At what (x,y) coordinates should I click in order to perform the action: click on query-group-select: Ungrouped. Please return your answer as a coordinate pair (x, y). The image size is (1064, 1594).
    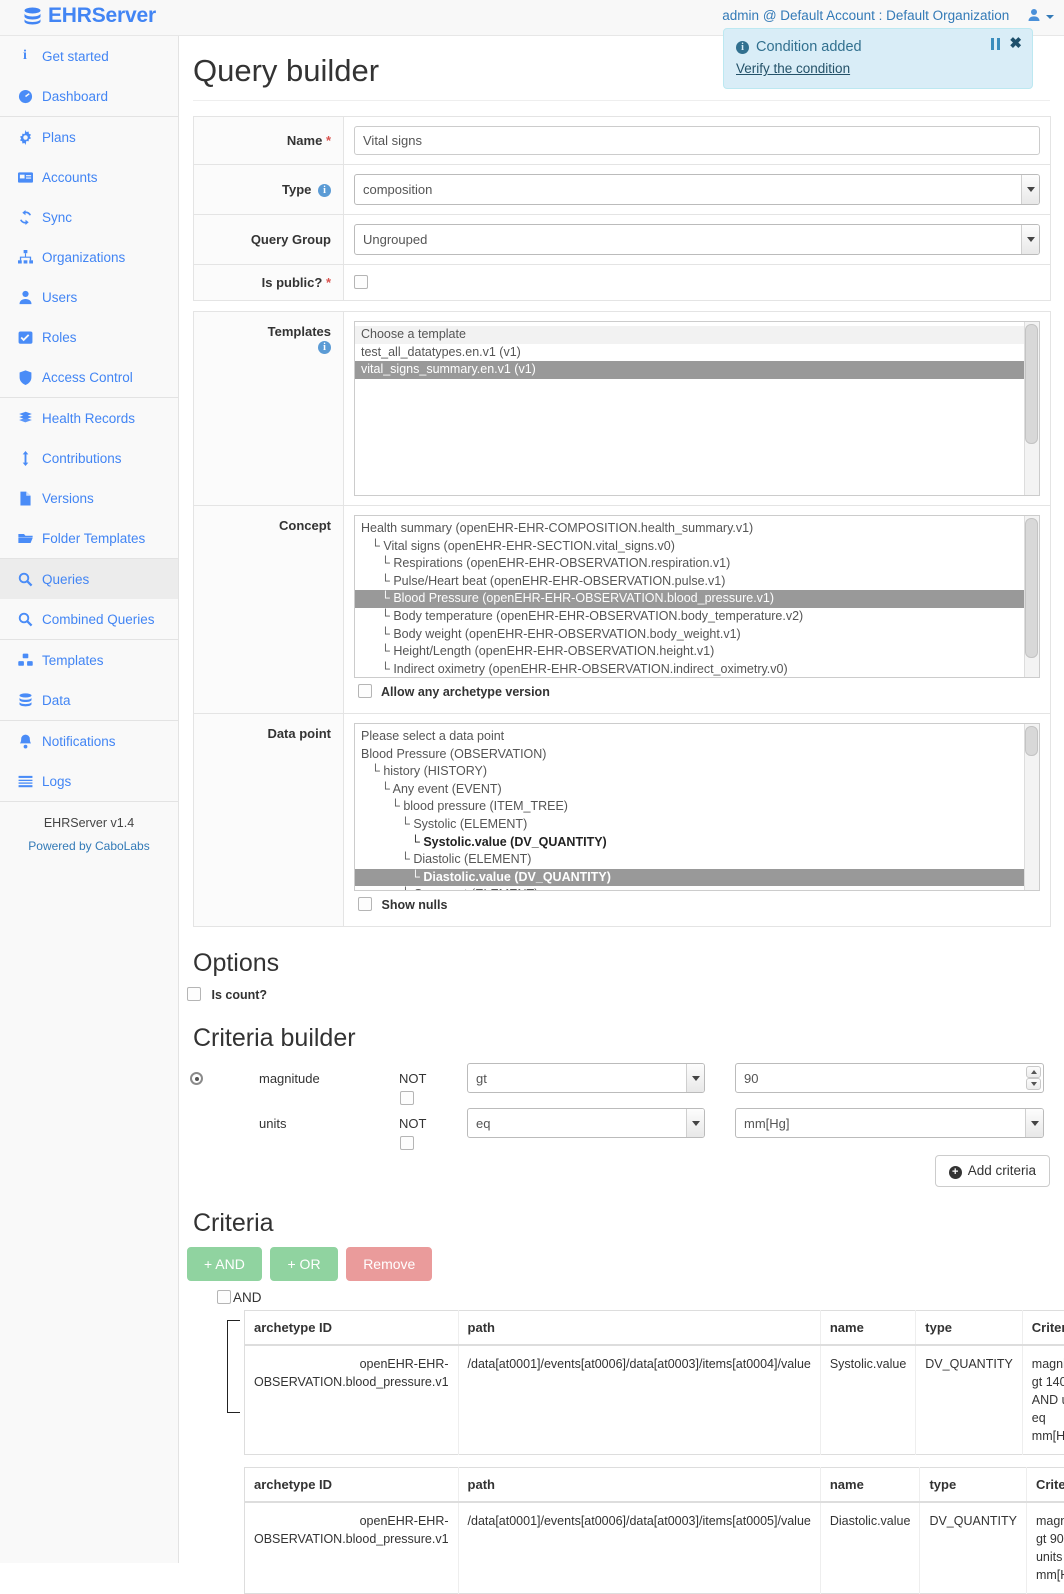
    Looking at the image, I should click on (697, 239).